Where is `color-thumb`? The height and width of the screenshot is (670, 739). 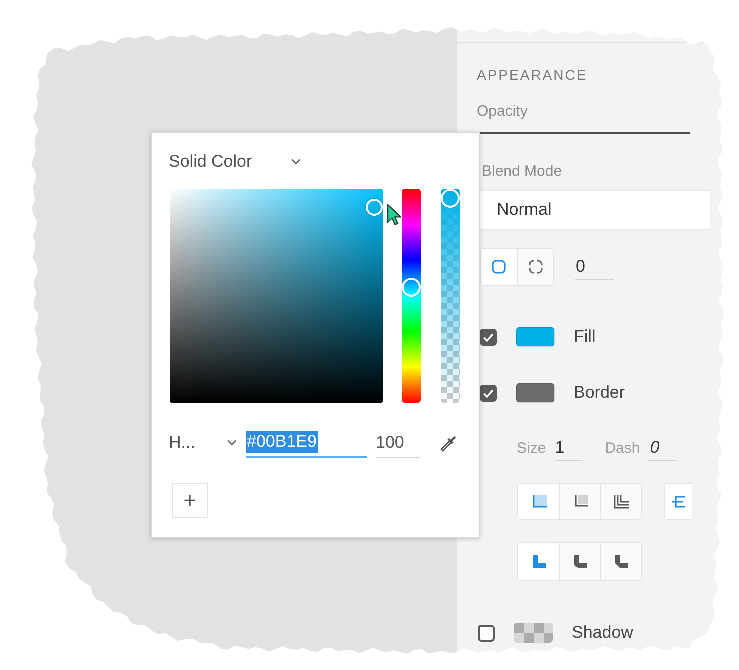
color-thumb is located at coordinates (374, 207).